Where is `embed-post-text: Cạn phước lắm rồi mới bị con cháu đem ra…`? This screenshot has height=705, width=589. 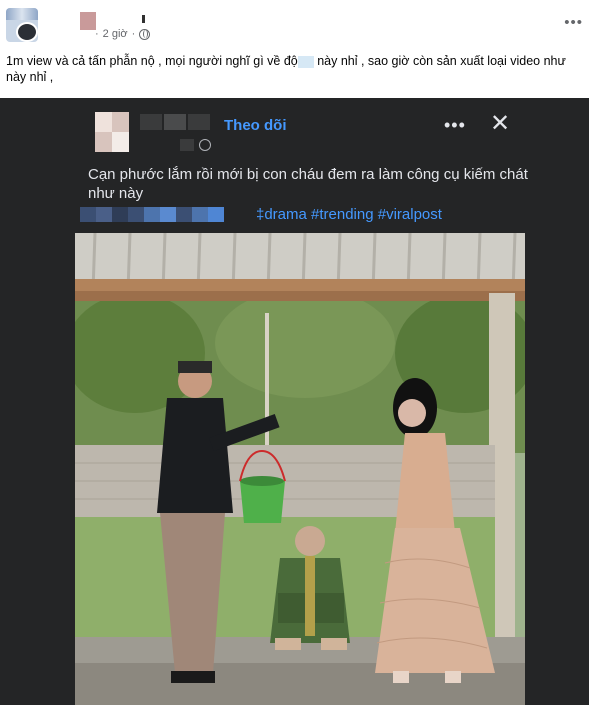
embed-post-text: Cạn phước lắm rồi mới bị con cháu đem ra… is located at coordinates (308, 184).